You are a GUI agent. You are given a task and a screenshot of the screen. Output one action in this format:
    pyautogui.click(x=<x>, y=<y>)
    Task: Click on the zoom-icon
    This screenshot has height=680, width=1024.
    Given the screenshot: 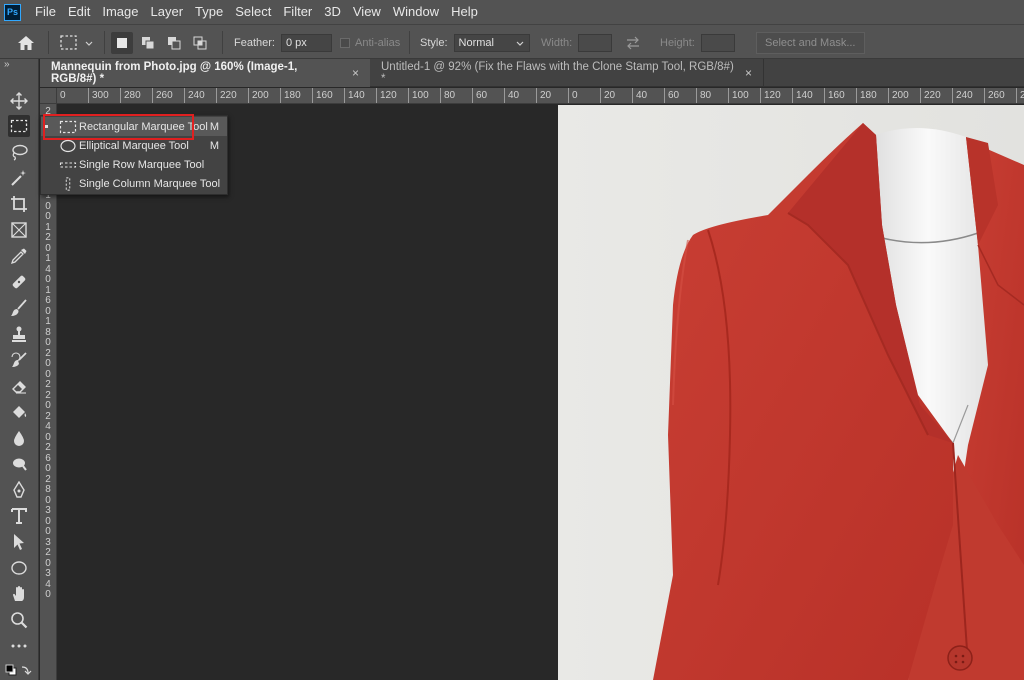 What is the action you would take?
    pyautogui.click(x=19, y=620)
    